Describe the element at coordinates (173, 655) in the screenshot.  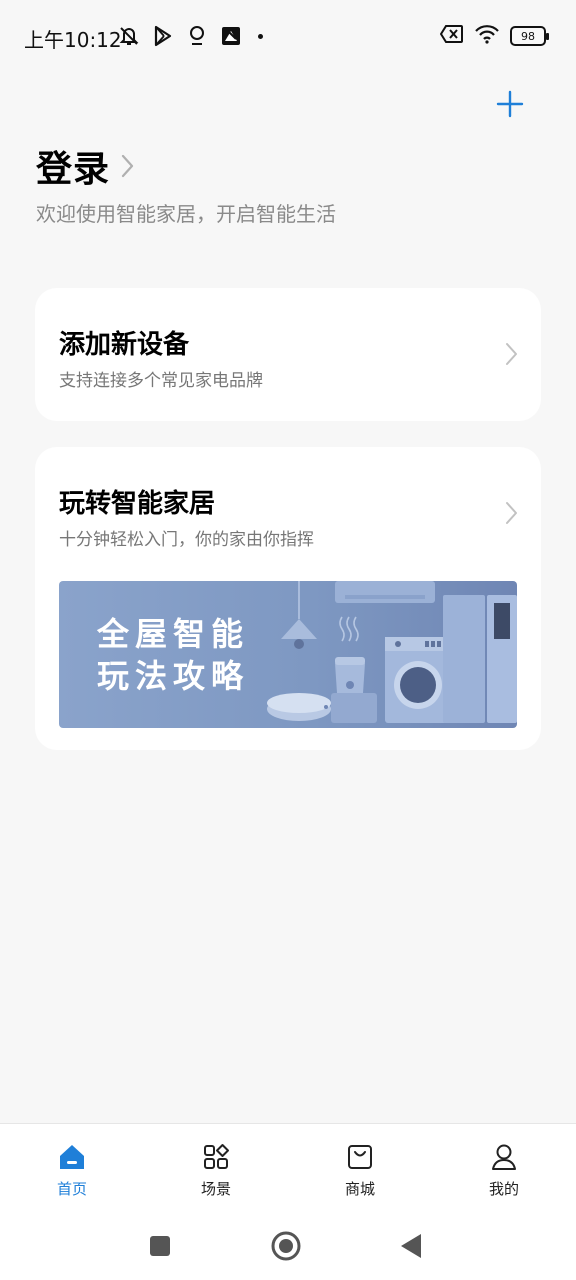
I see `banner-text: 全屋智能 玩法攻略` at that location.